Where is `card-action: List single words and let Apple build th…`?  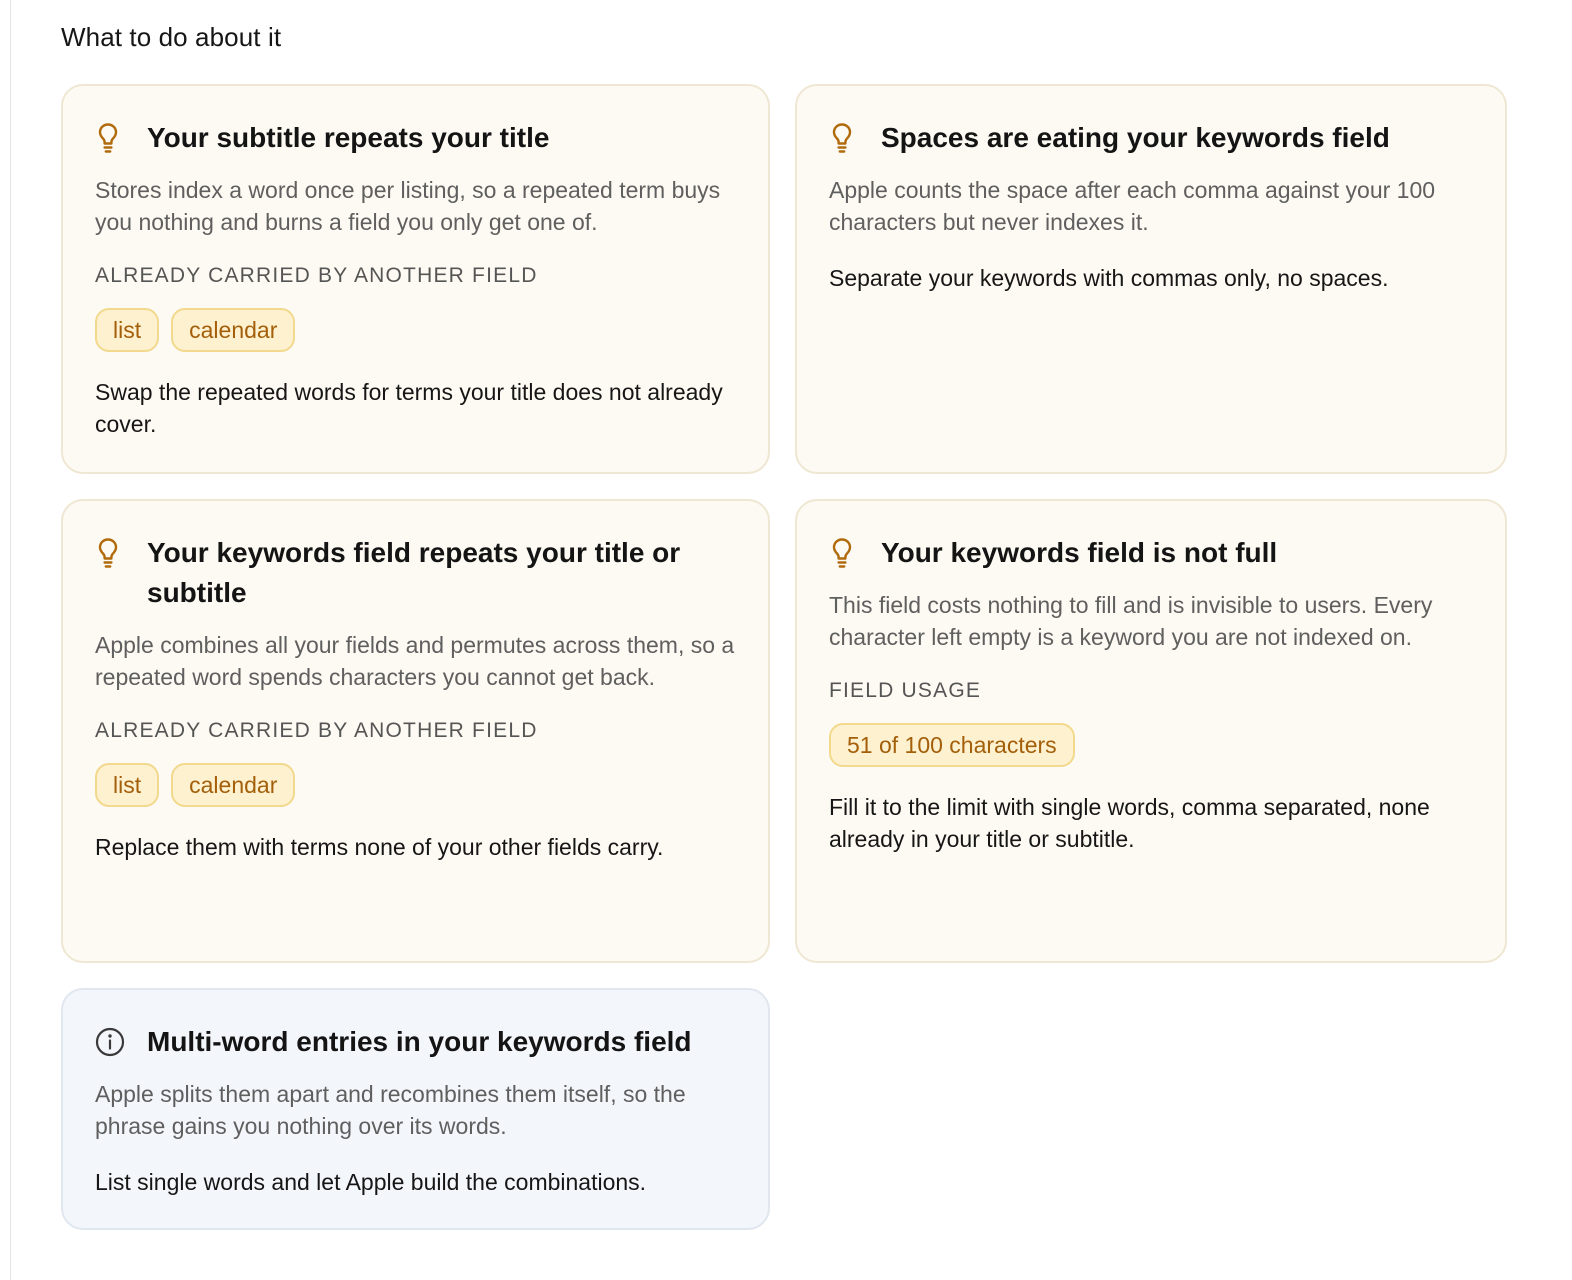
card-action: List single words and let Apple build th… is located at coordinates (371, 1182).